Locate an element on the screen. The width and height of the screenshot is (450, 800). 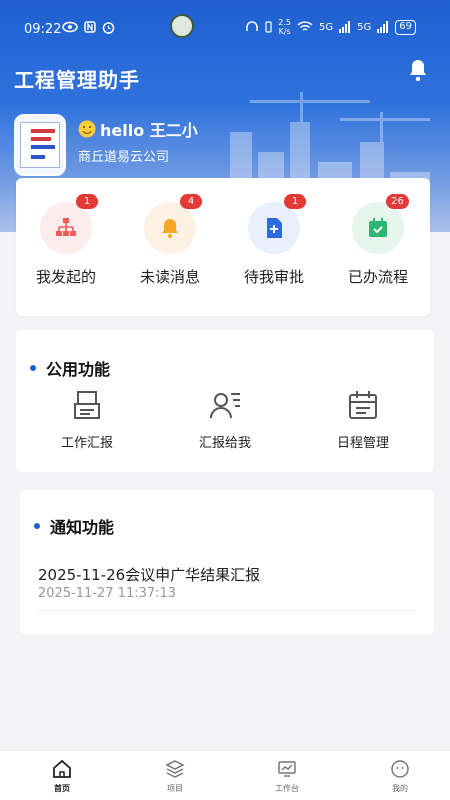
divider is located at coordinates (227, 610).